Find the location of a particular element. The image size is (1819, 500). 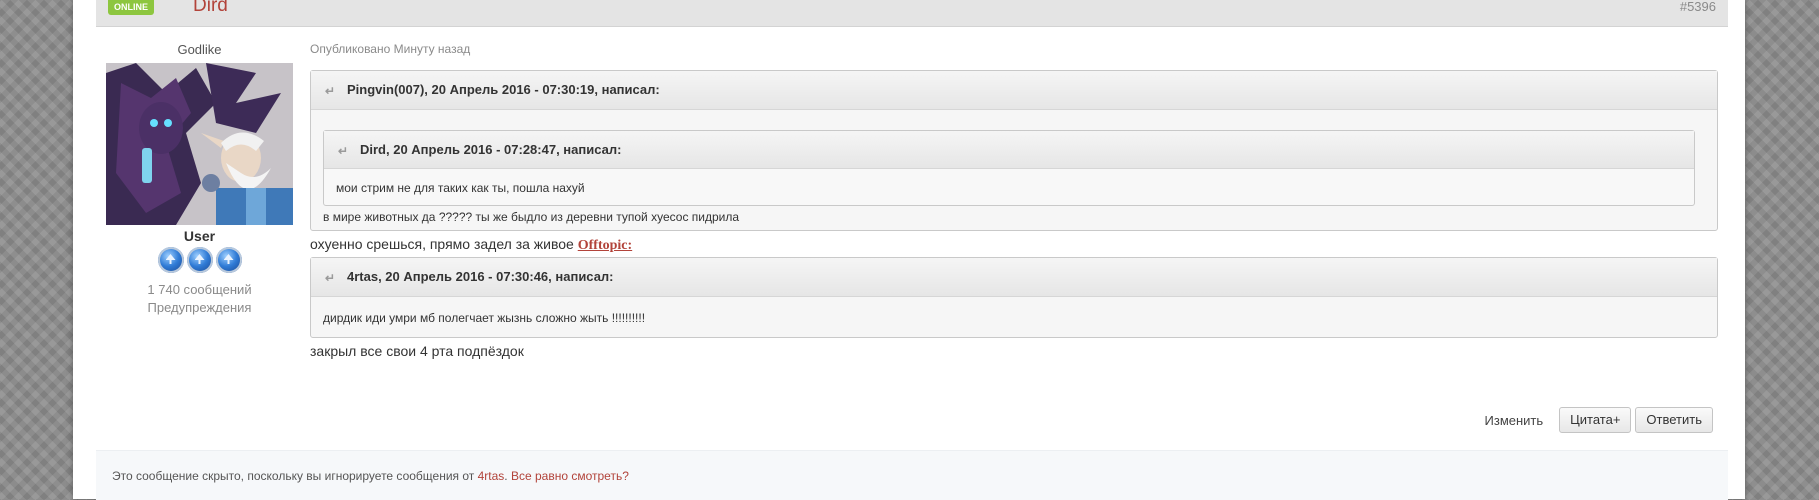

ignored-user-link: 4rtas is located at coordinates (491, 476).